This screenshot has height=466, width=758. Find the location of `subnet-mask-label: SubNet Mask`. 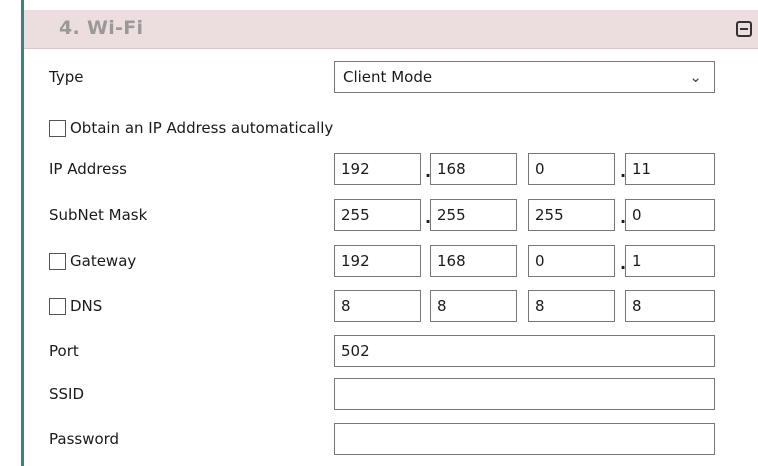

subnet-mask-label: SubNet Mask is located at coordinates (98, 215).